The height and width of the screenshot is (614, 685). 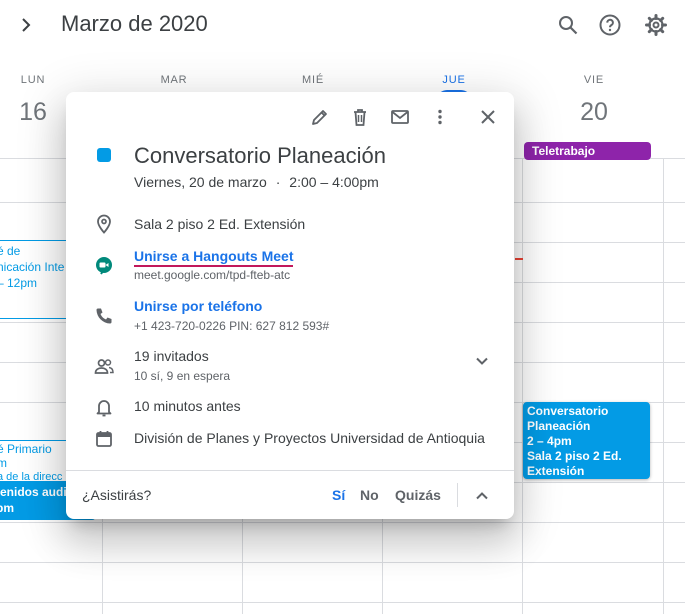 What do you see at coordinates (104, 266) in the screenshot?
I see `hangouts-meet-icon` at bounding box center [104, 266].